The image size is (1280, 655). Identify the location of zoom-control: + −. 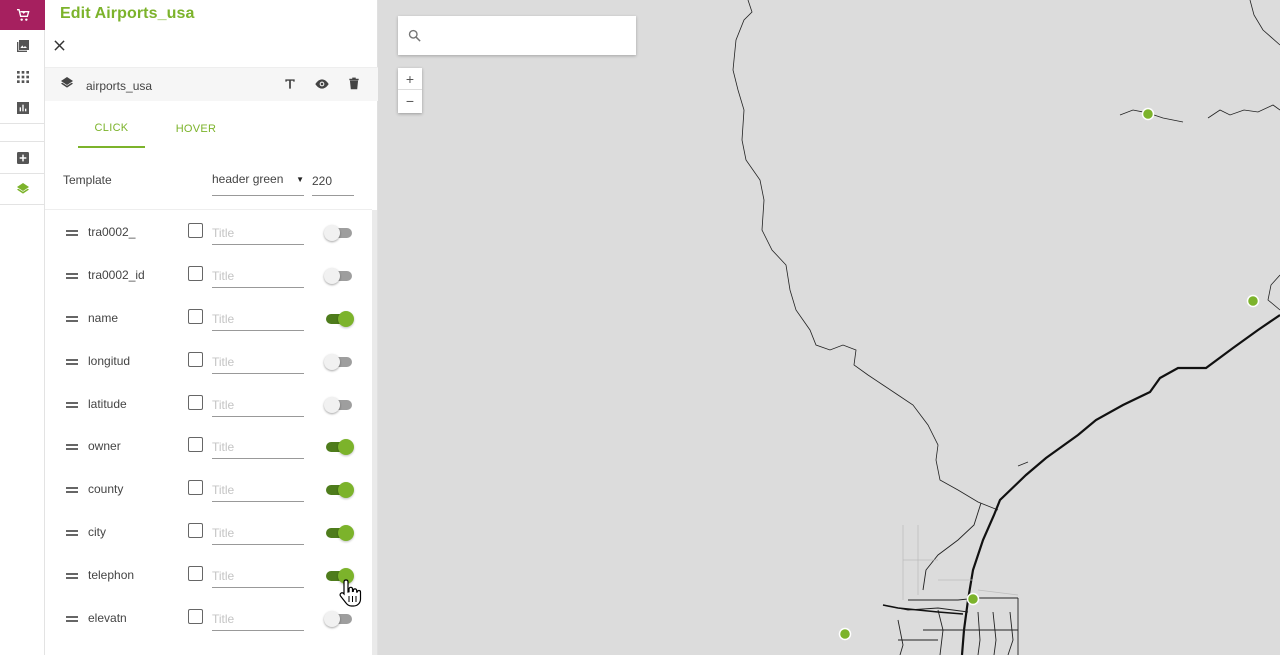
(410, 90).